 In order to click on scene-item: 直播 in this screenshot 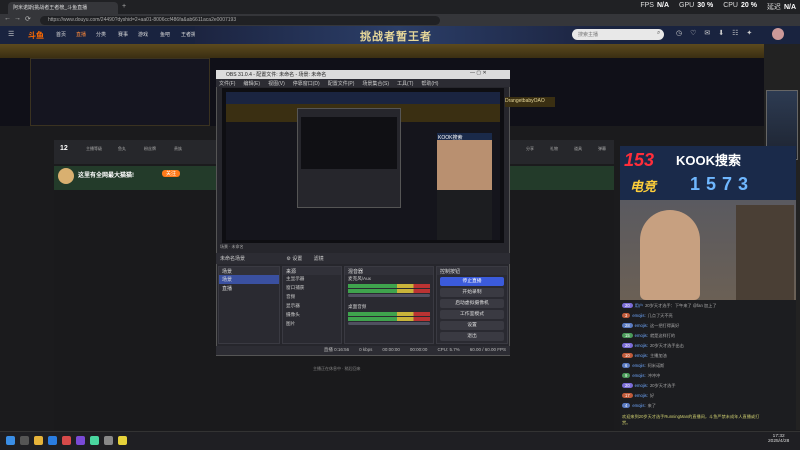, I will do `click(249, 288)`.